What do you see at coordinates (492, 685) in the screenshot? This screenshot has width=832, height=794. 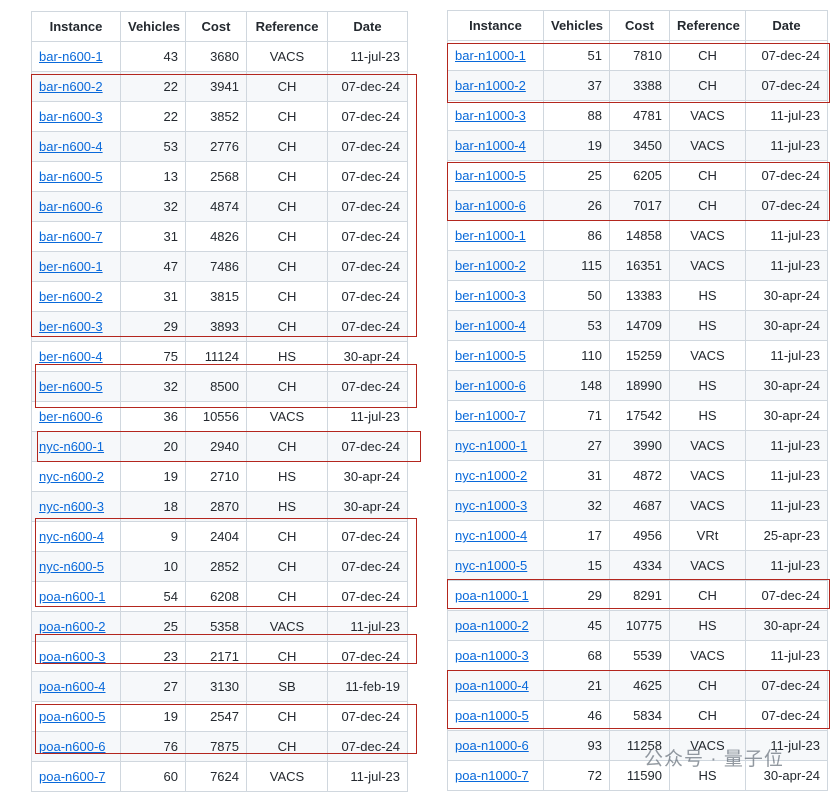 I see `instance-link: poa-n1000-4` at bounding box center [492, 685].